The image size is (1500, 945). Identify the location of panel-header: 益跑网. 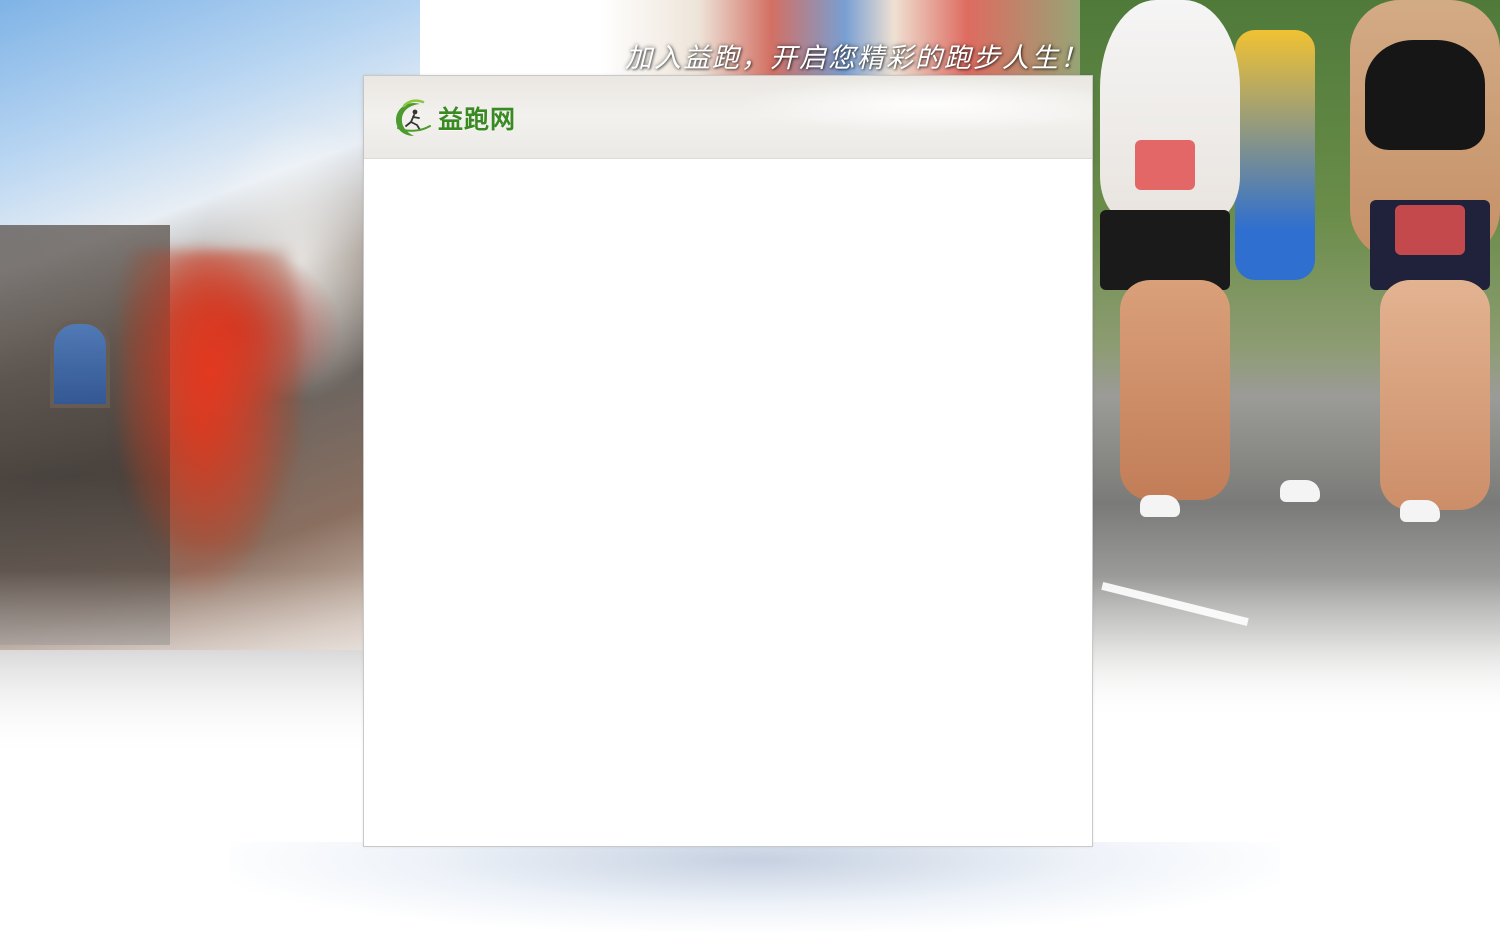
(728, 117).